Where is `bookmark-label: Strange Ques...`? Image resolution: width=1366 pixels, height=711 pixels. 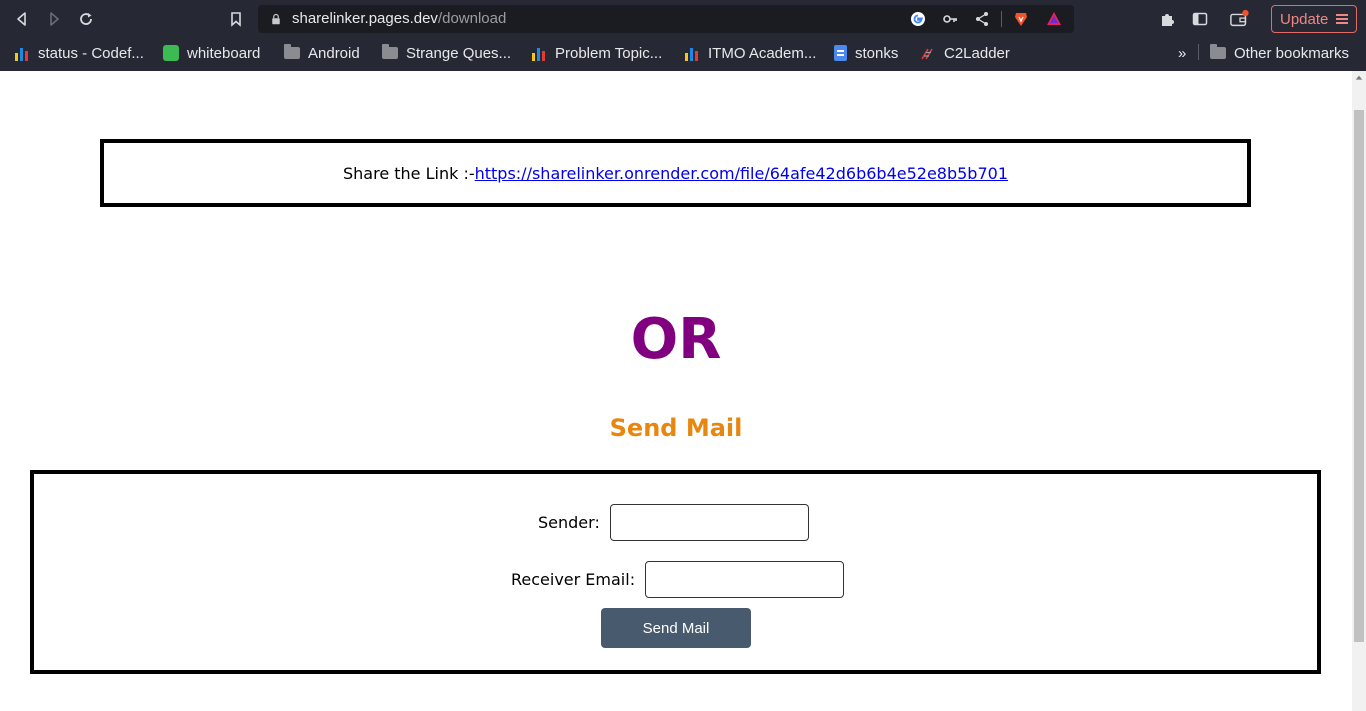 bookmark-label: Strange Ques... is located at coordinates (459, 53).